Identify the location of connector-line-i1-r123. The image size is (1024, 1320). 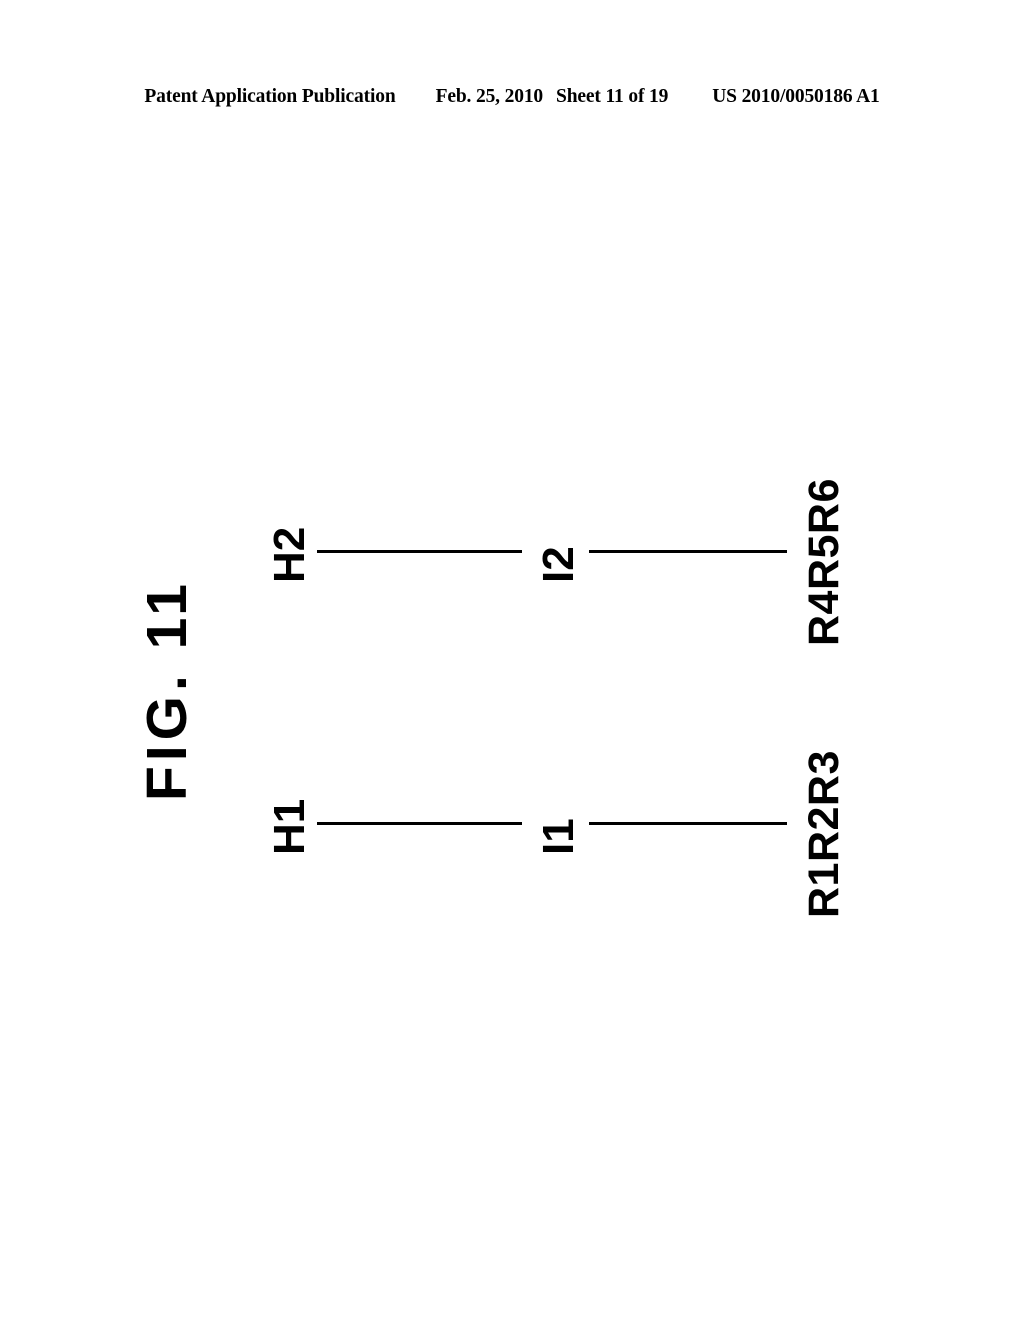
(688, 823).